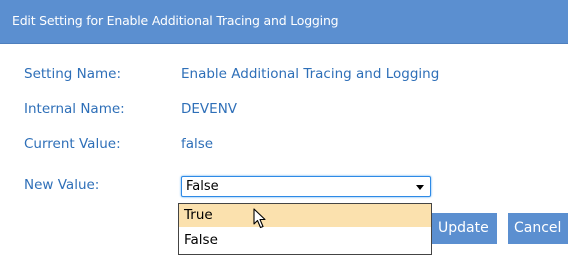 The width and height of the screenshot is (568, 268). Describe the element at coordinates (464, 228) in the screenshot. I see `update-button: Update` at that location.